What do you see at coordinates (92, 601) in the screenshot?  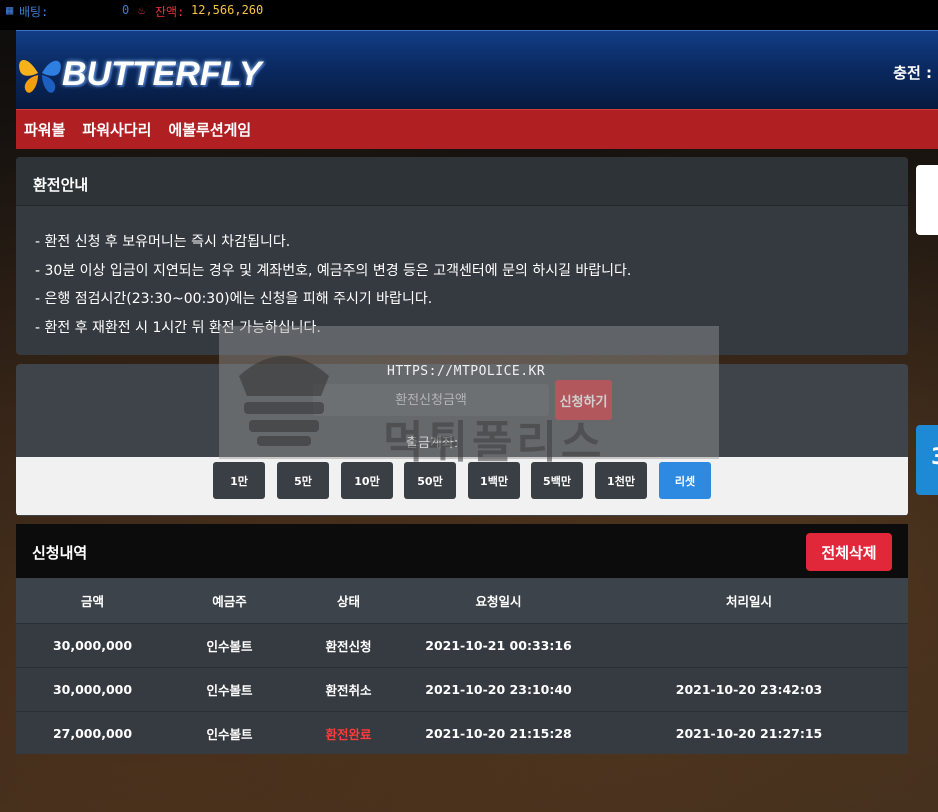 I see `col-header-amount: 금액` at bounding box center [92, 601].